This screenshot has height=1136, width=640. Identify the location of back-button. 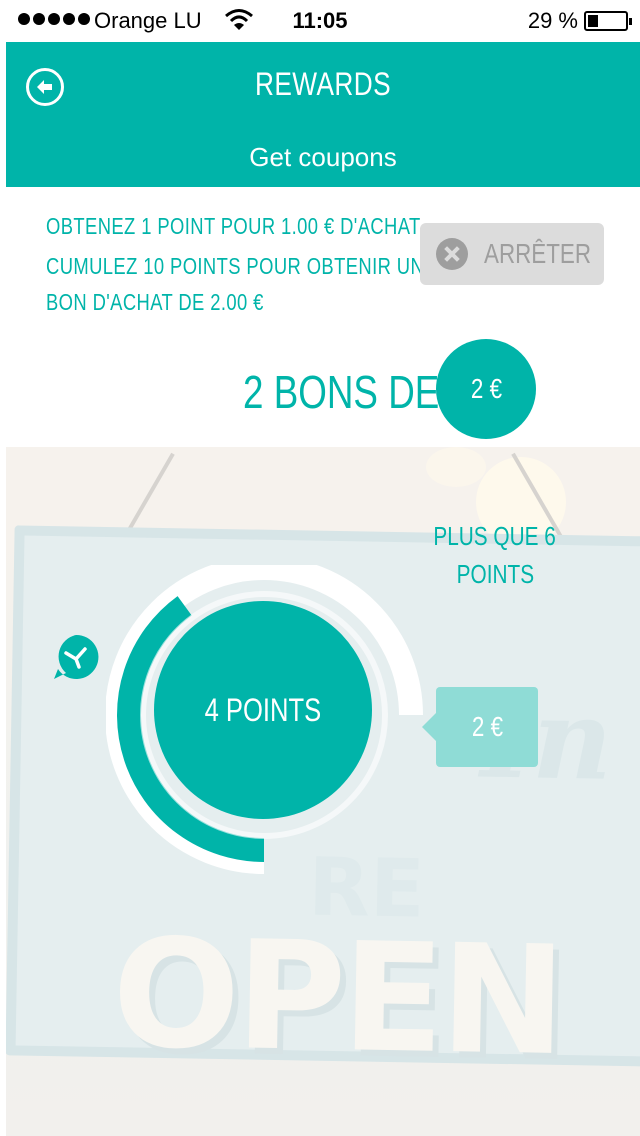
(45, 87).